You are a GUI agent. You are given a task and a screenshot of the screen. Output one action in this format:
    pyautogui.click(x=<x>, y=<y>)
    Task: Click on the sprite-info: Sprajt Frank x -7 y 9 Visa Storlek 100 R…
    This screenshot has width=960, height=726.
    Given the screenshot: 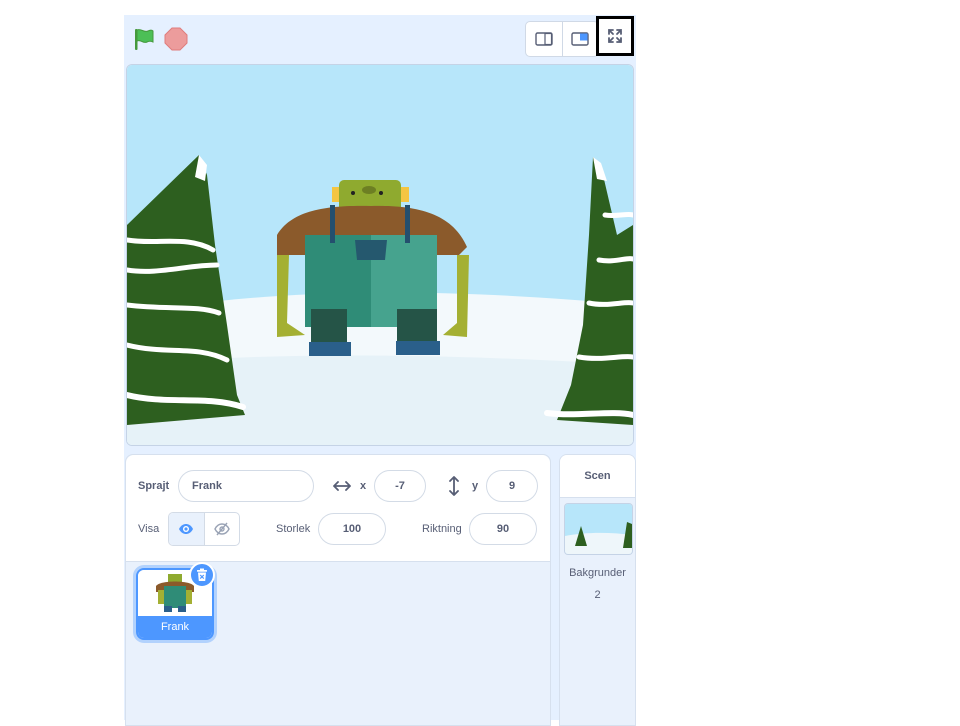 What is the action you would take?
    pyautogui.click(x=338, y=508)
    